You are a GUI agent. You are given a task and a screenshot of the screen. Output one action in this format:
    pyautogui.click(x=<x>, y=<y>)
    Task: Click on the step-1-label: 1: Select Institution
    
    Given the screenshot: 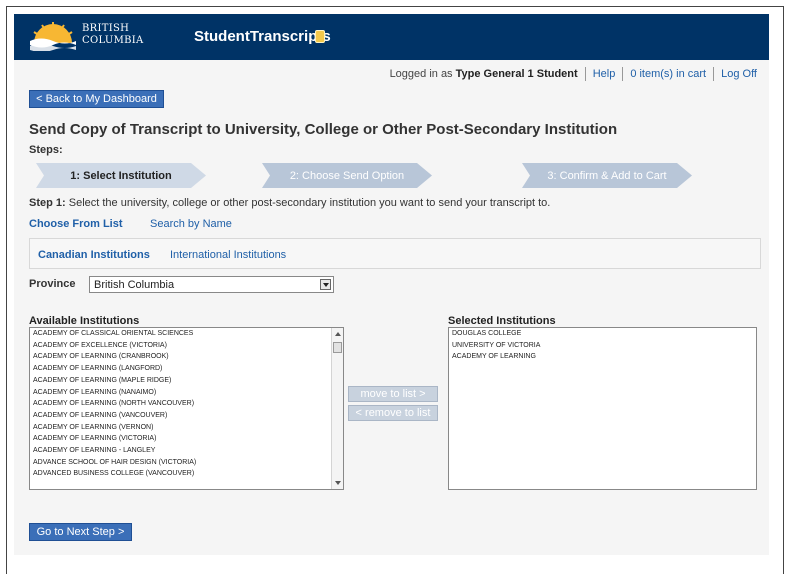 What is the action you would take?
    pyautogui.click(x=121, y=175)
    